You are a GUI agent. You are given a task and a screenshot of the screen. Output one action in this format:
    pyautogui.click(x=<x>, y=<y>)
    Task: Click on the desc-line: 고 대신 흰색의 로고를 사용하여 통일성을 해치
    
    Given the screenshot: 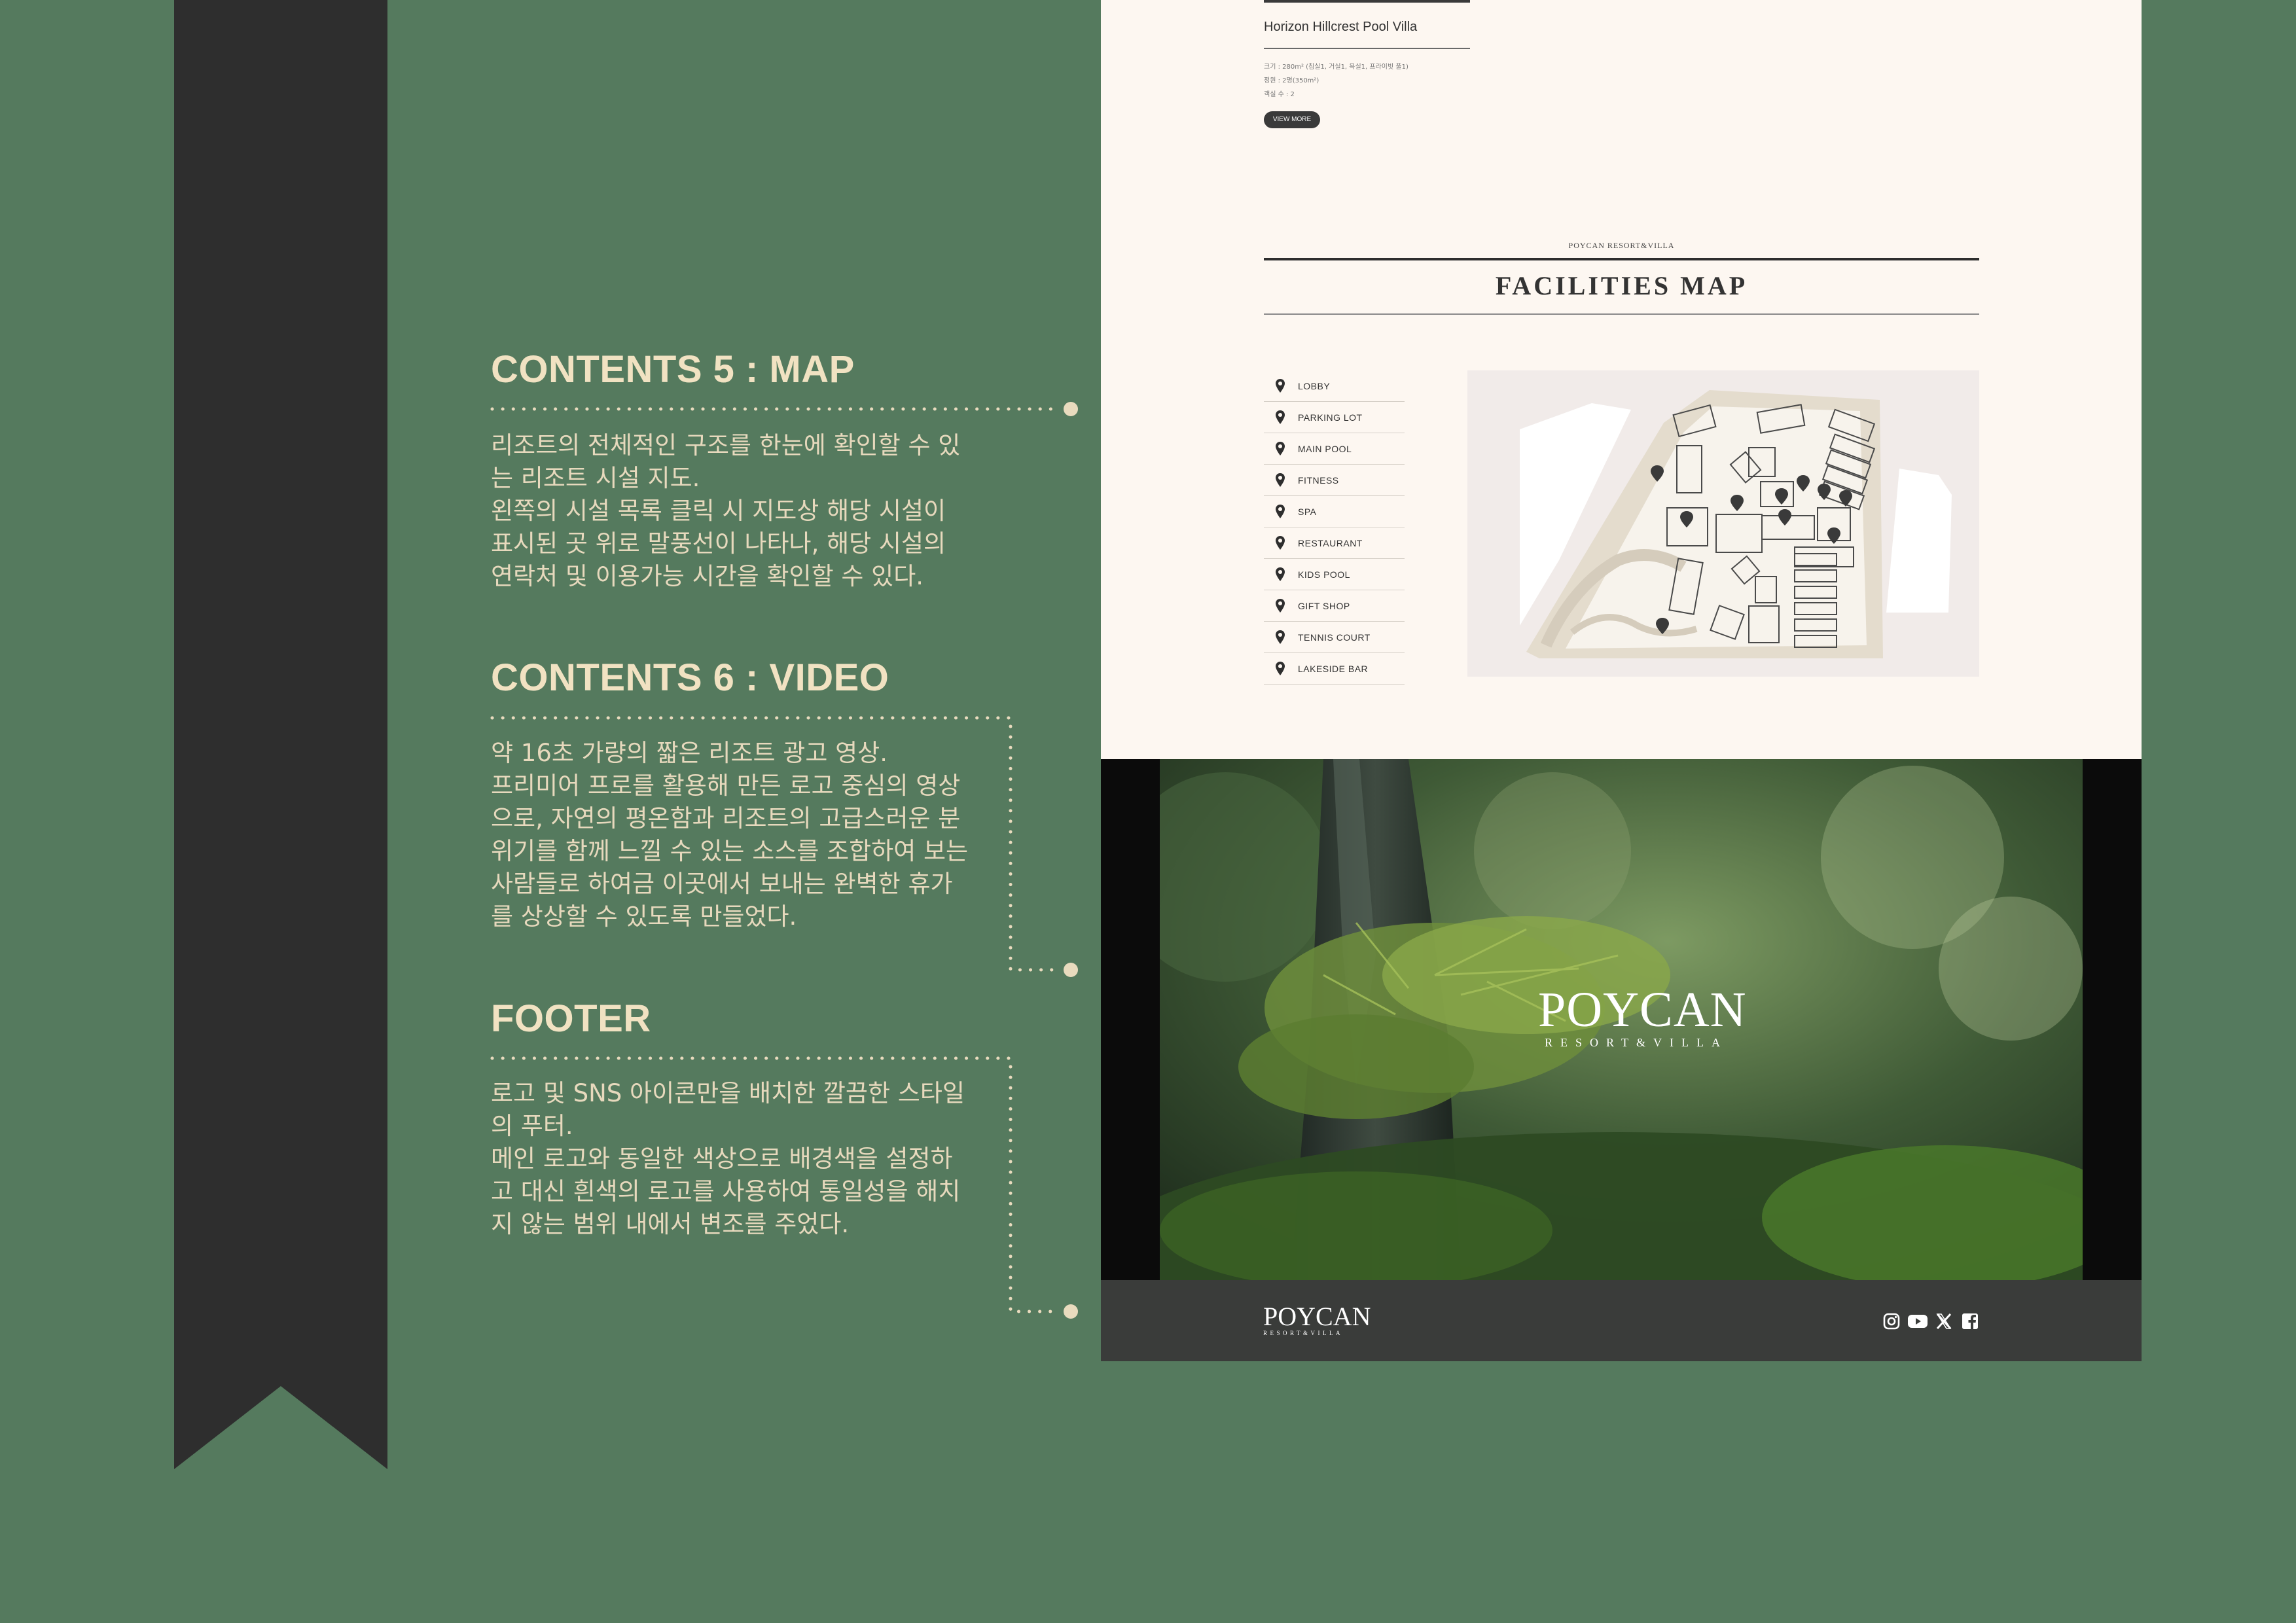 What is the action you would take?
    pyautogui.click(x=726, y=1191)
    